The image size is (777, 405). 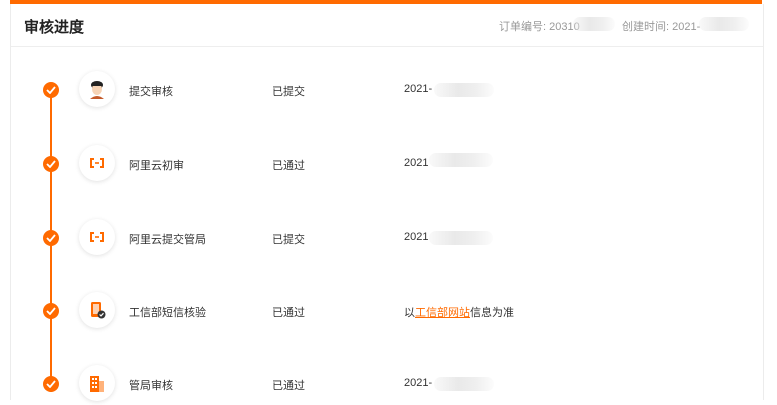 What do you see at coordinates (387, 91) in the screenshot?
I see `step-row: 提交审核 已提交 2021-` at bounding box center [387, 91].